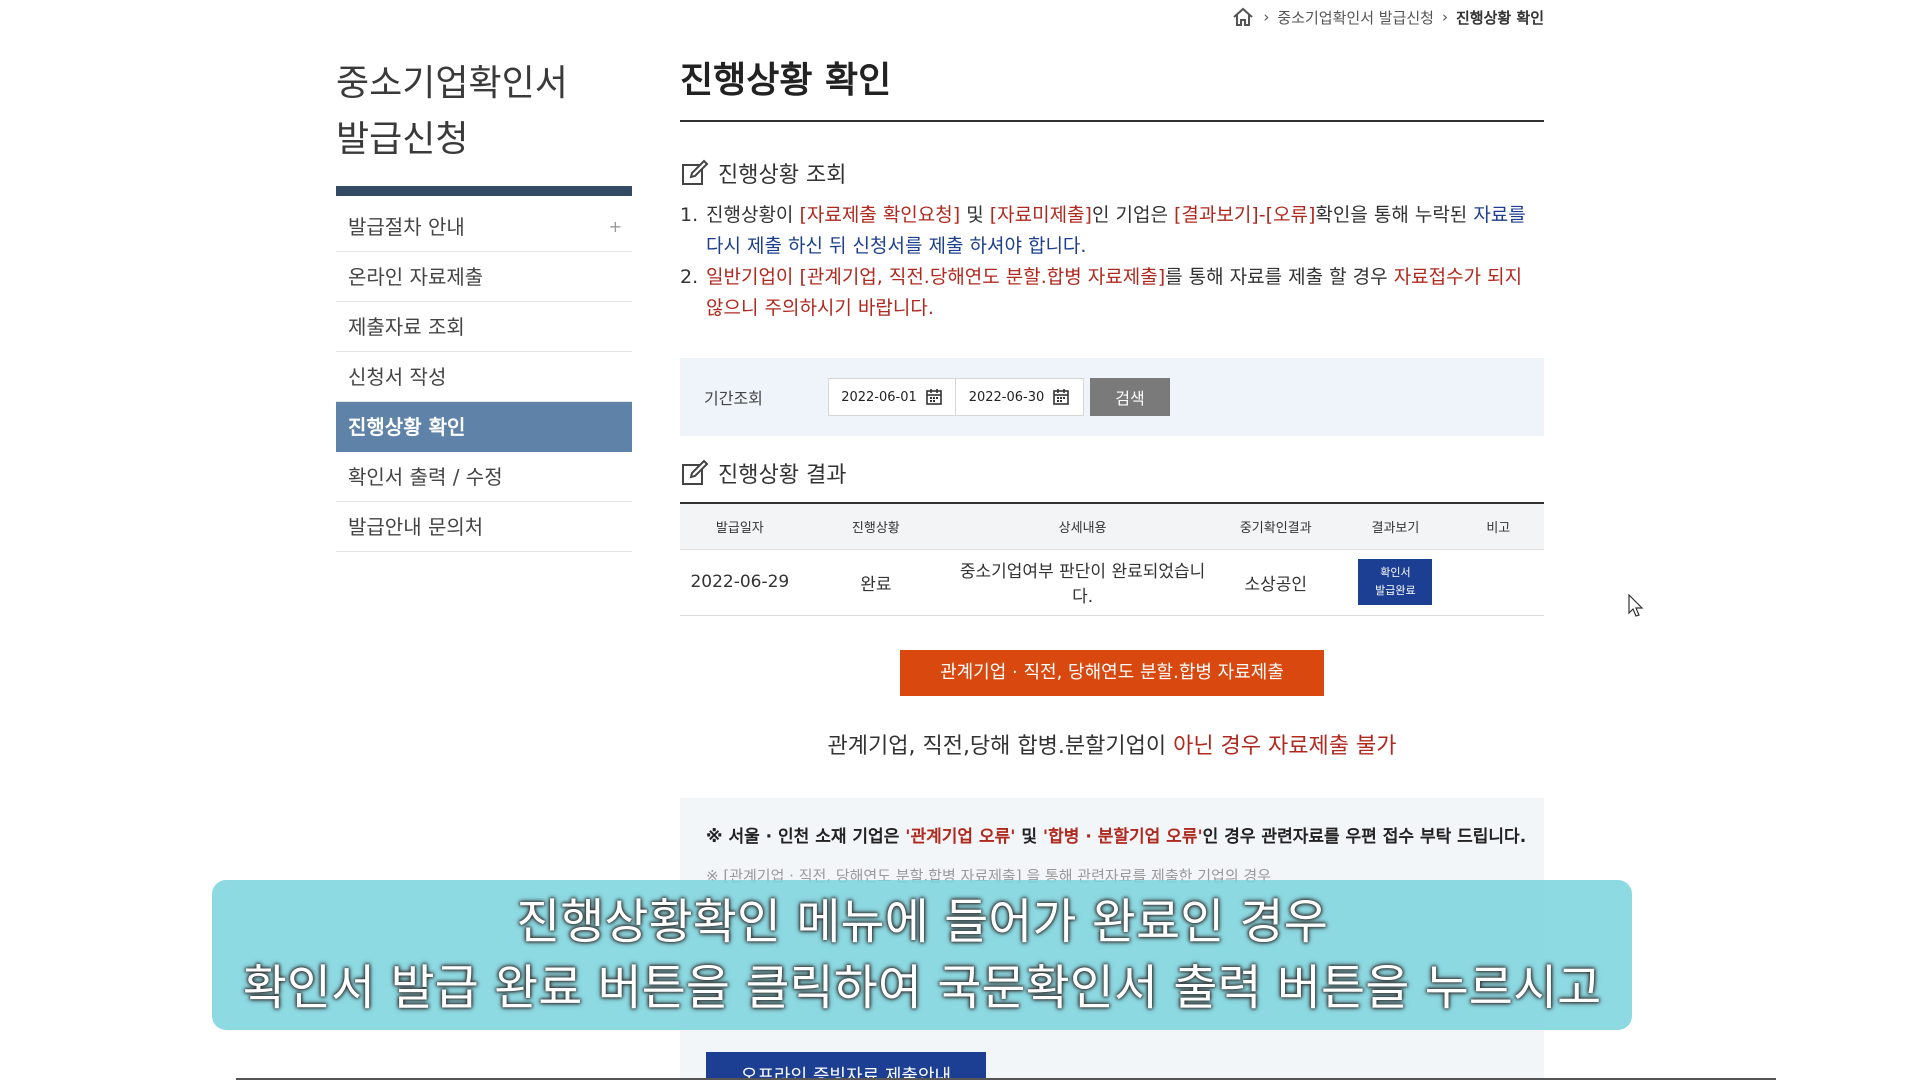 This screenshot has height=1080, width=1920. What do you see at coordinates (1355, 17) in the screenshot?
I see `breadcrumb-item: 중소기업확인서 발급신청` at bounding box center [1355, 17].